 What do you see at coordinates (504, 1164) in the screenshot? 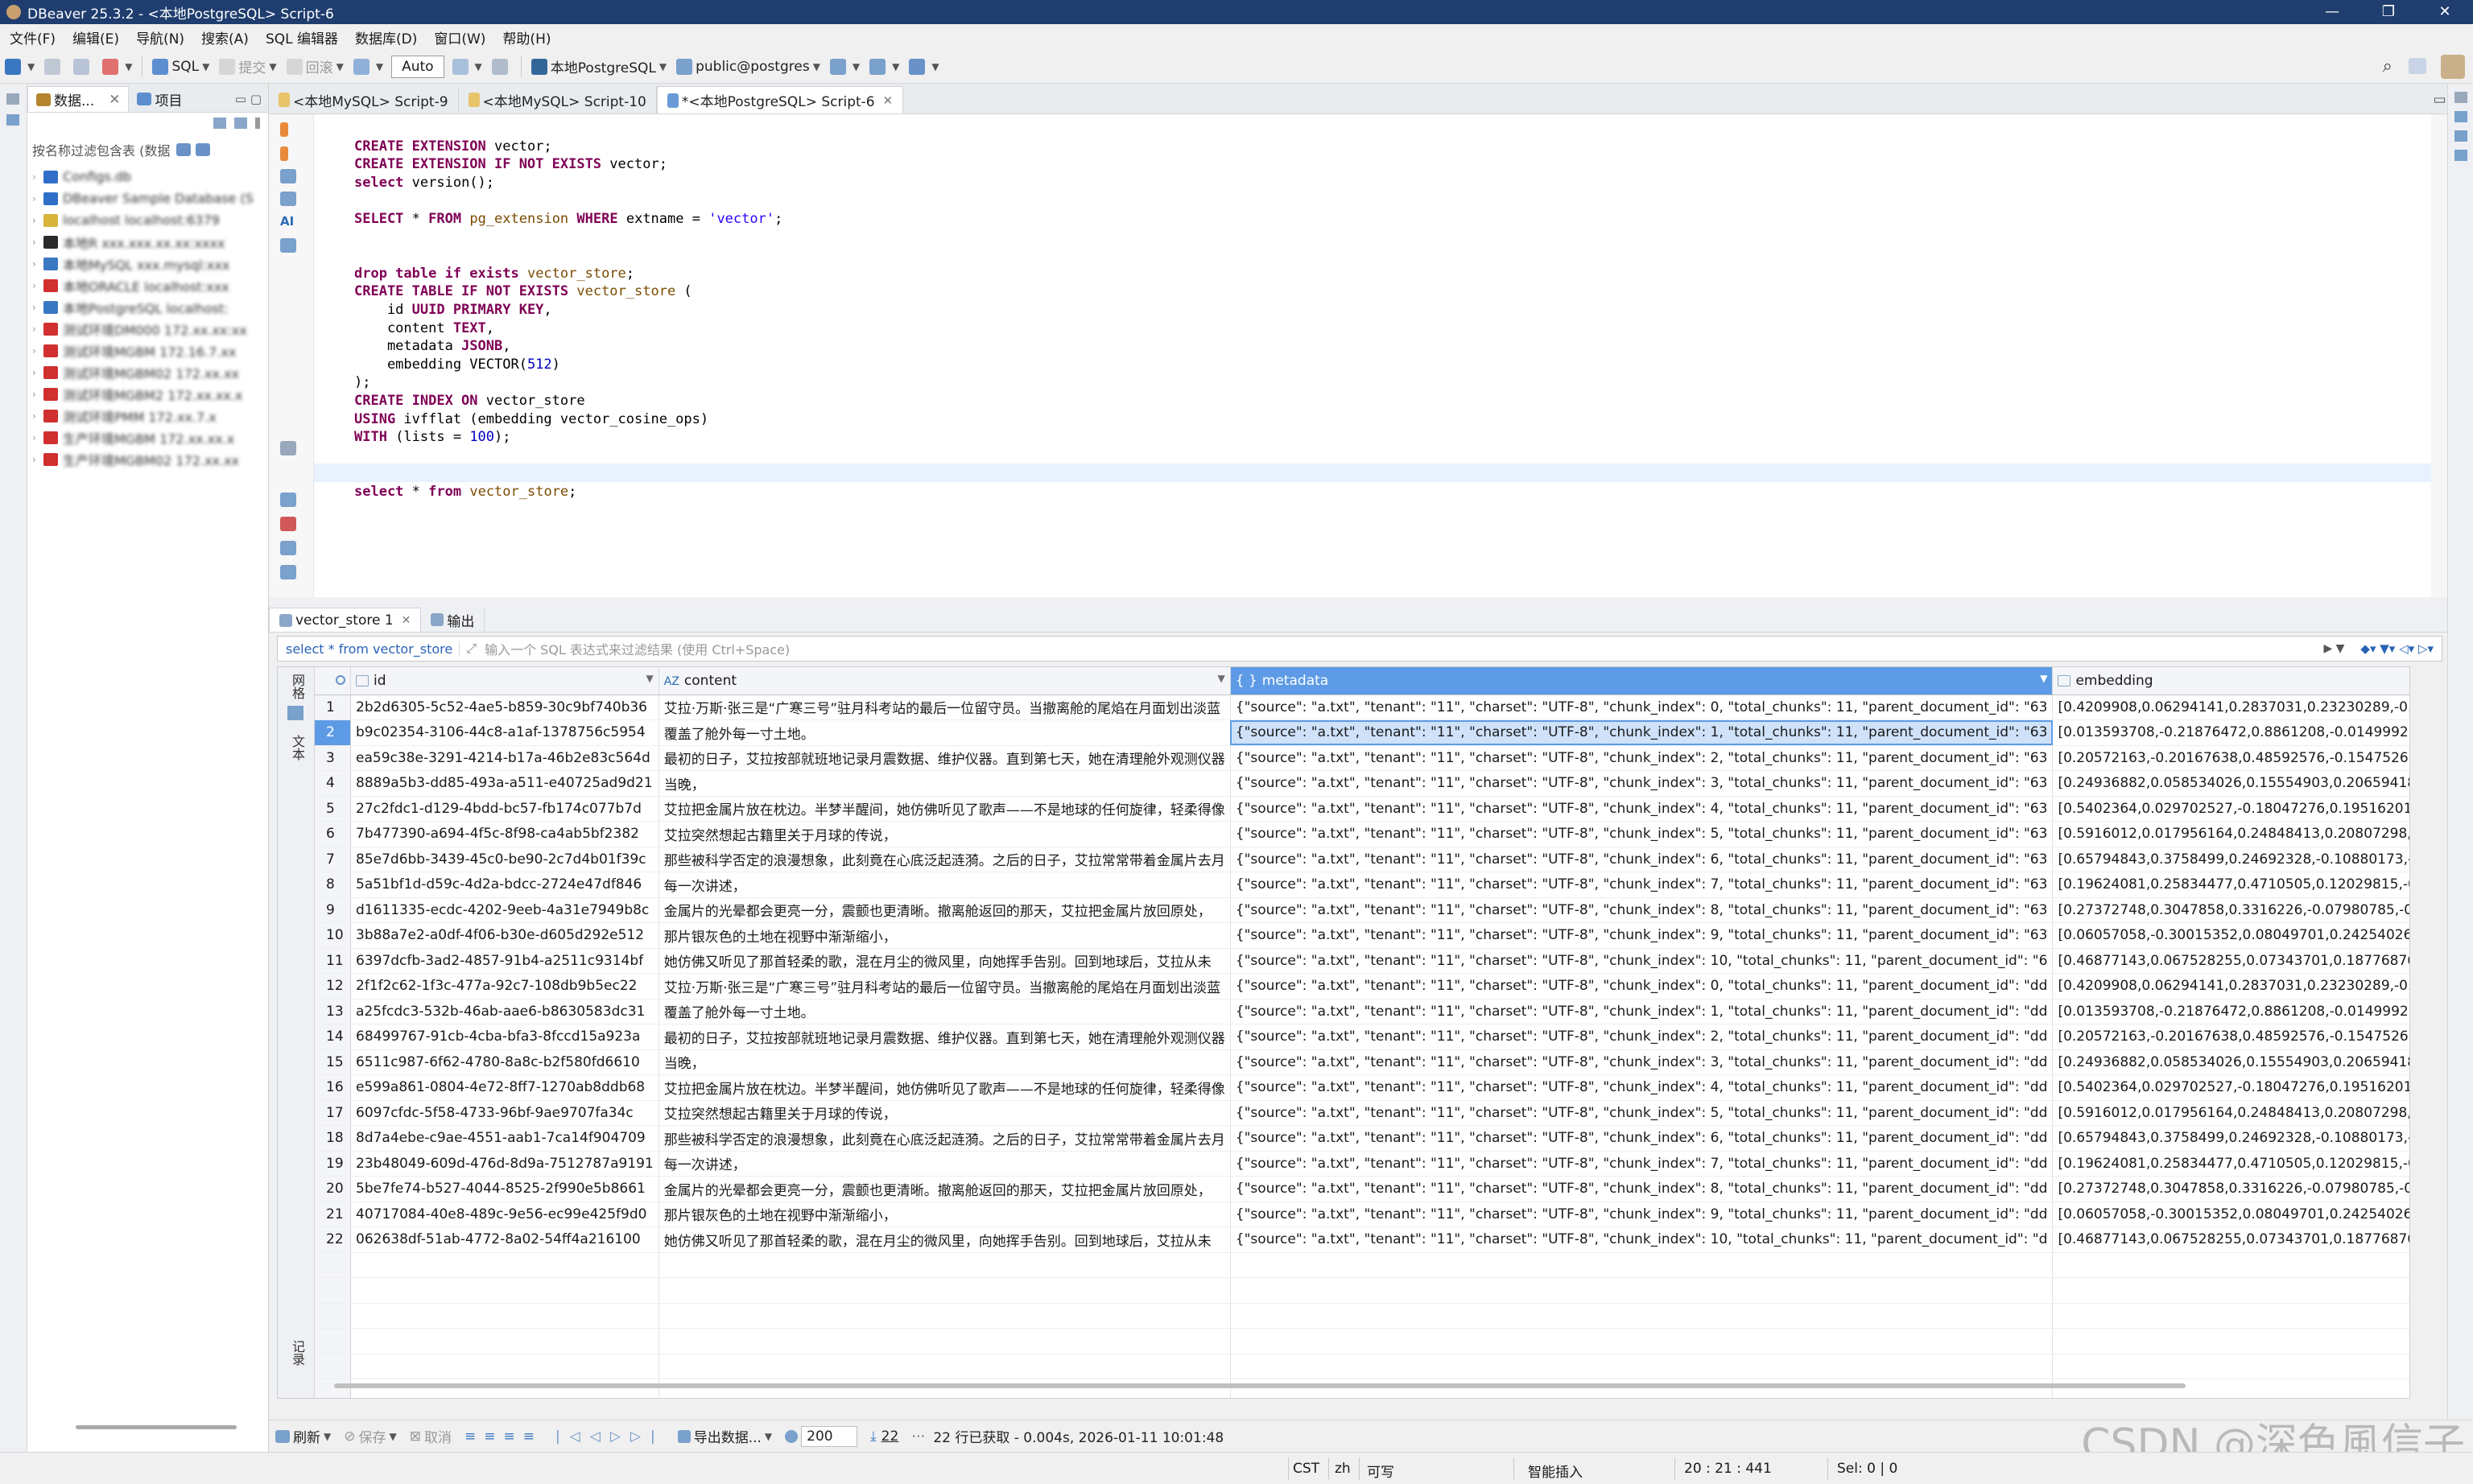
I see `id-cell: 23b48049-609d-476d-8d9a-7512787a9191` at bounding box center [504, 1164].